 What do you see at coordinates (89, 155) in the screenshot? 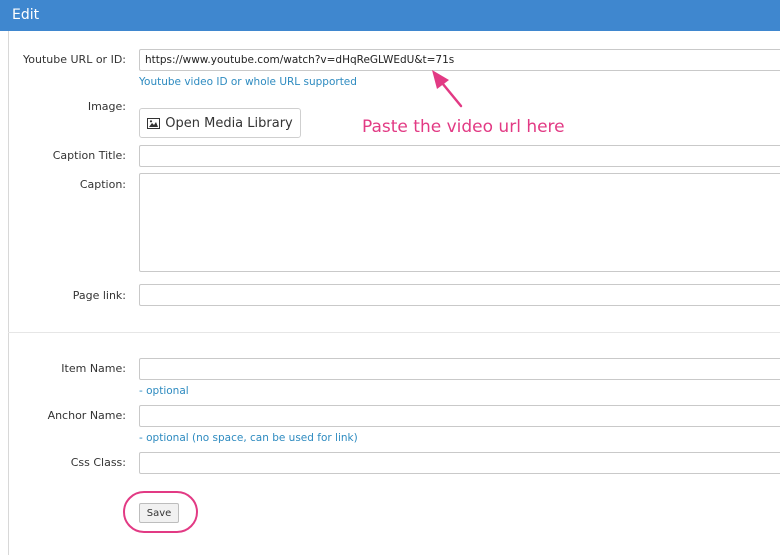
I see `caption-title-label: Caption Title:` at bounding box center [89, 155].